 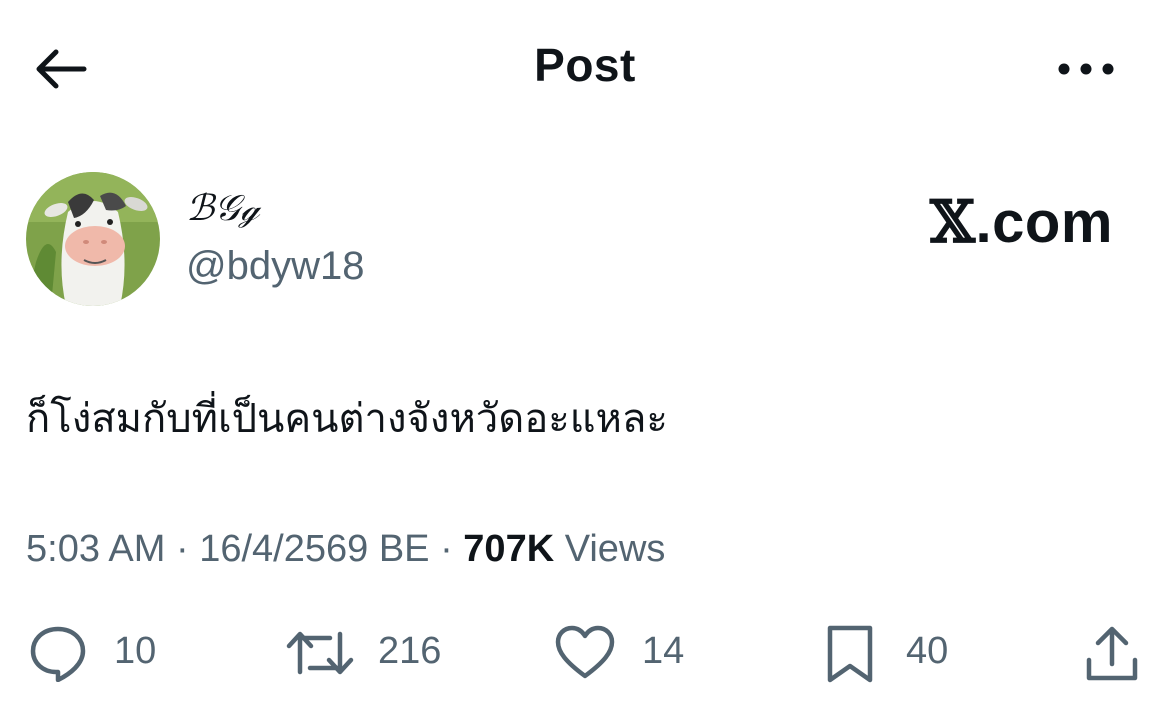 What do you see at coordinates (410, 651) in the screenshot?
I see `repost-count: 216` at bounding box center [410, 651].